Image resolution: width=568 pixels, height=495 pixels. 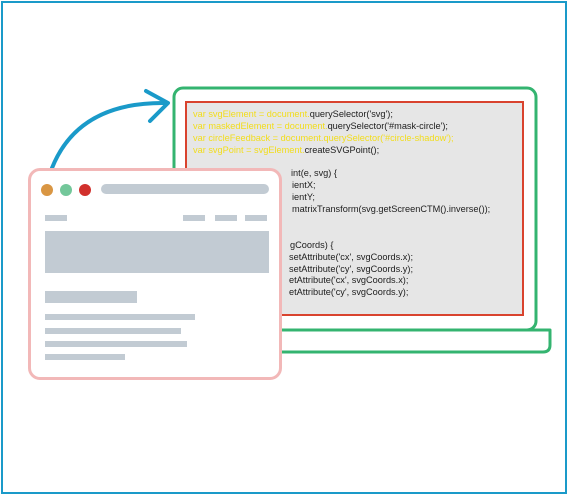 I want to click on code-text: etAttribute('cy', svgCoords.y);, so click(x=349, y=292).